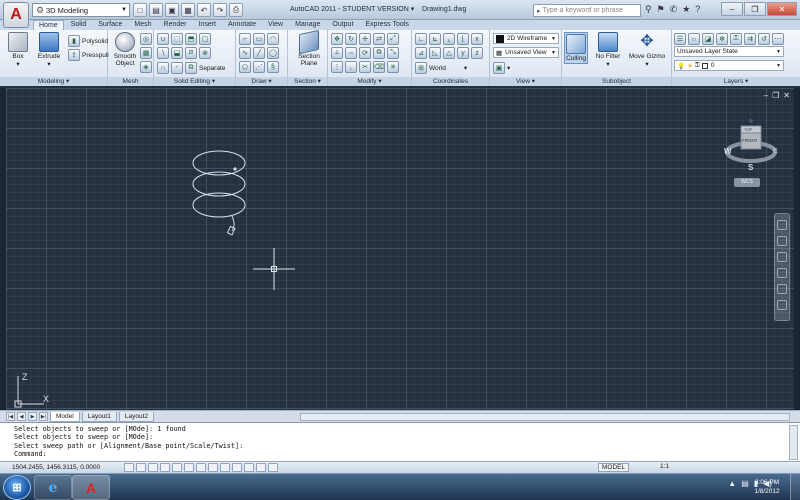 This screenshot has height=500, width=800. Describe the element at coordinates (379, 53) in the screenshot. I see `copy-icon: ⧉` at that location.